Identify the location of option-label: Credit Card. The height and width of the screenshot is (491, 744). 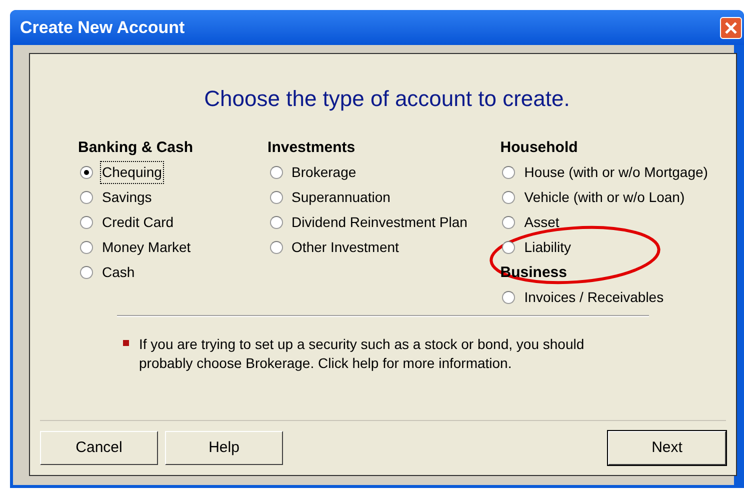
(138, 222).